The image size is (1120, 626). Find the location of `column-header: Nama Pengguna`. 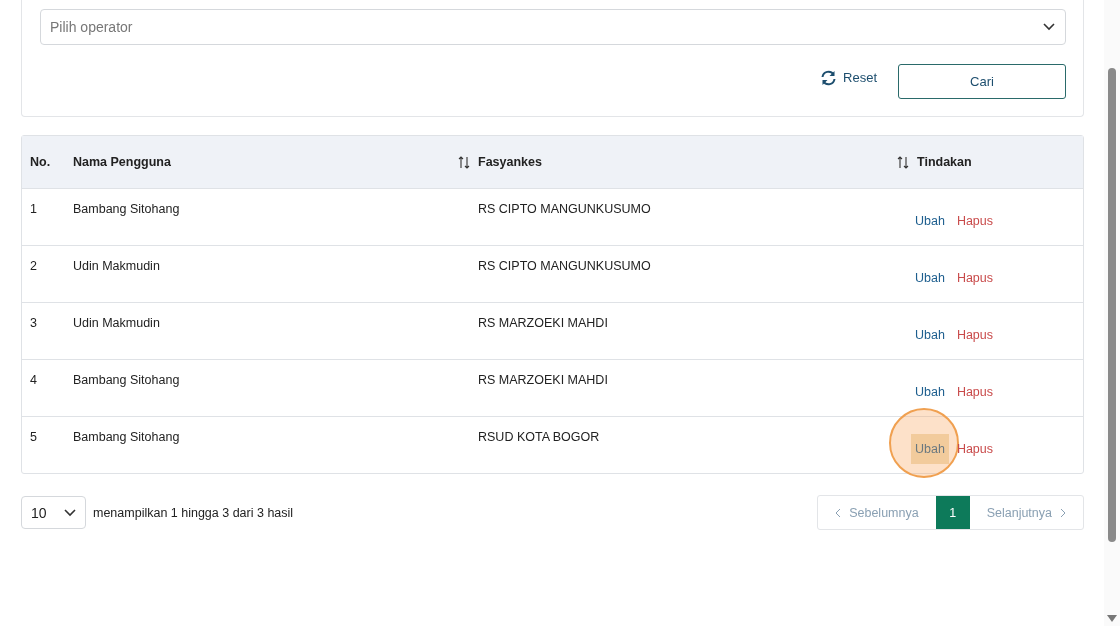

column-header: Nama Pengguna is located at coordinates (122, 162).